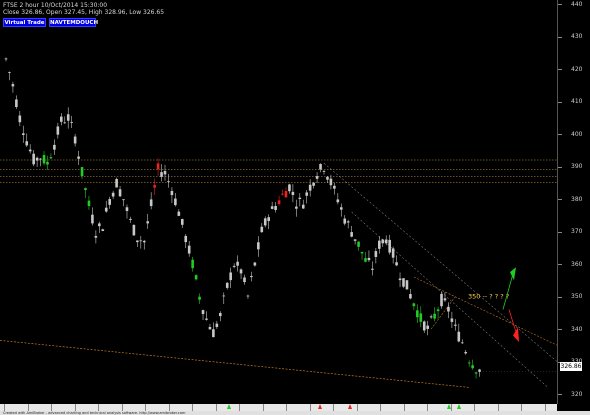 This screenshot has width=590, height=415. What do you see at coordinates (577, 394) in the screenshot?
I see `y-tick-label: 320` at bounding box center [577, 394].